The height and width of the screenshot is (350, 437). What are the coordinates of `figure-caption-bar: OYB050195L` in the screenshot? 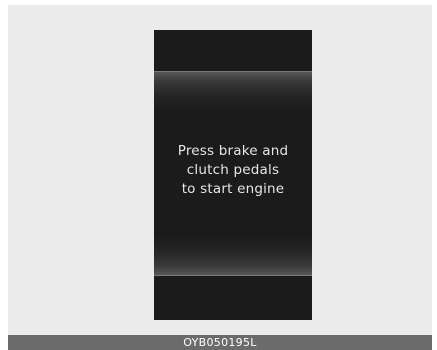 It's located at (220, 342).